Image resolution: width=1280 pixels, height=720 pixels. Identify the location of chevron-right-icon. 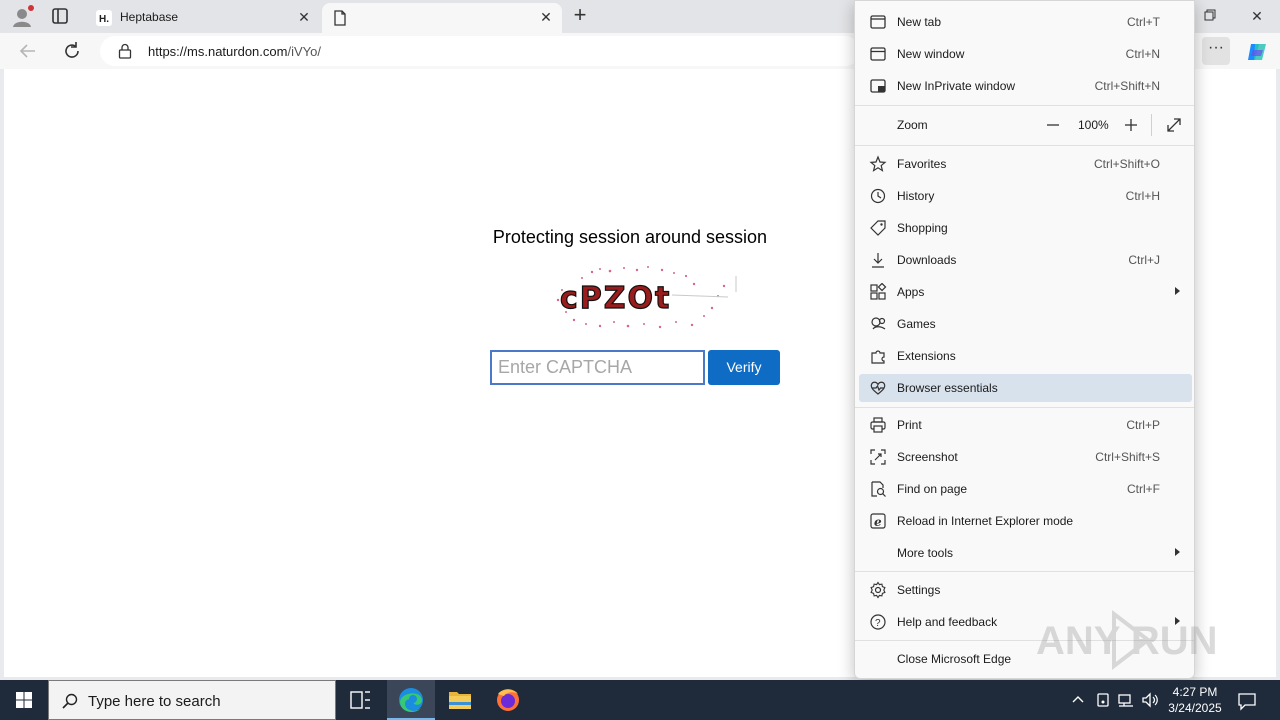
(1177, 552).